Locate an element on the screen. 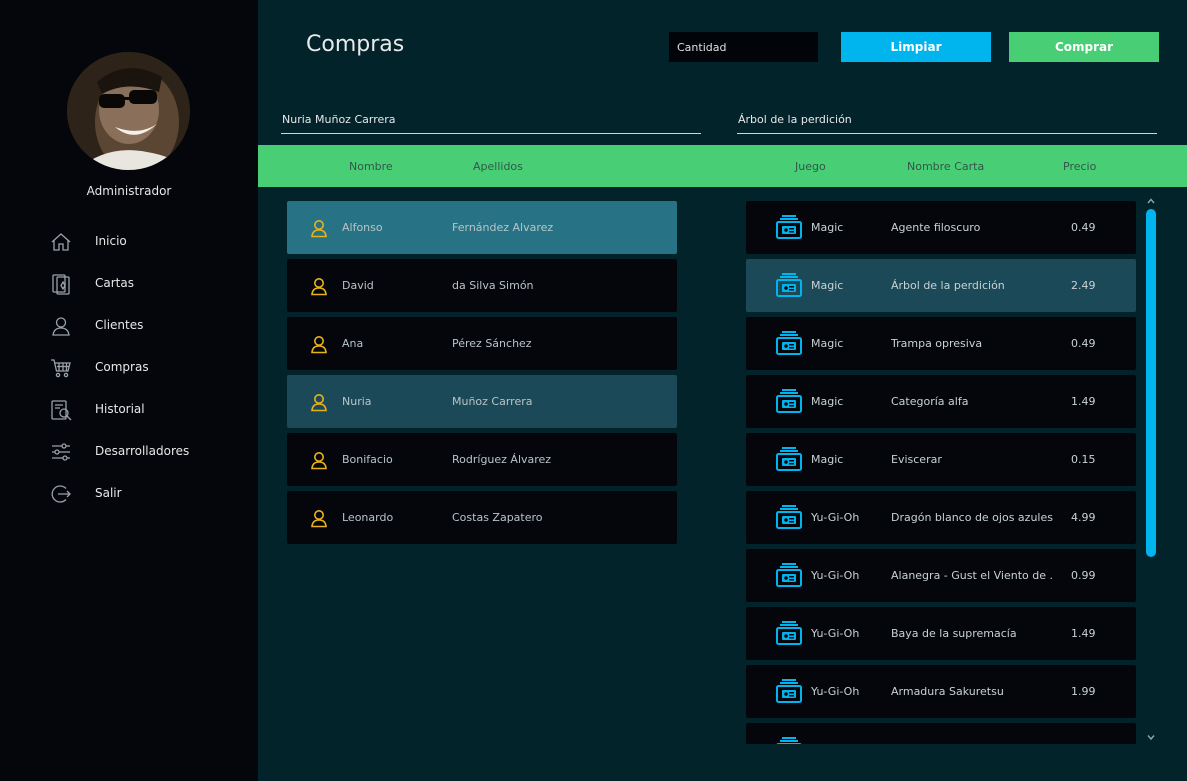 The height and width of the screenshot is (781, 1187). card-price: 1.49 is located at coordinates (1083, 633).